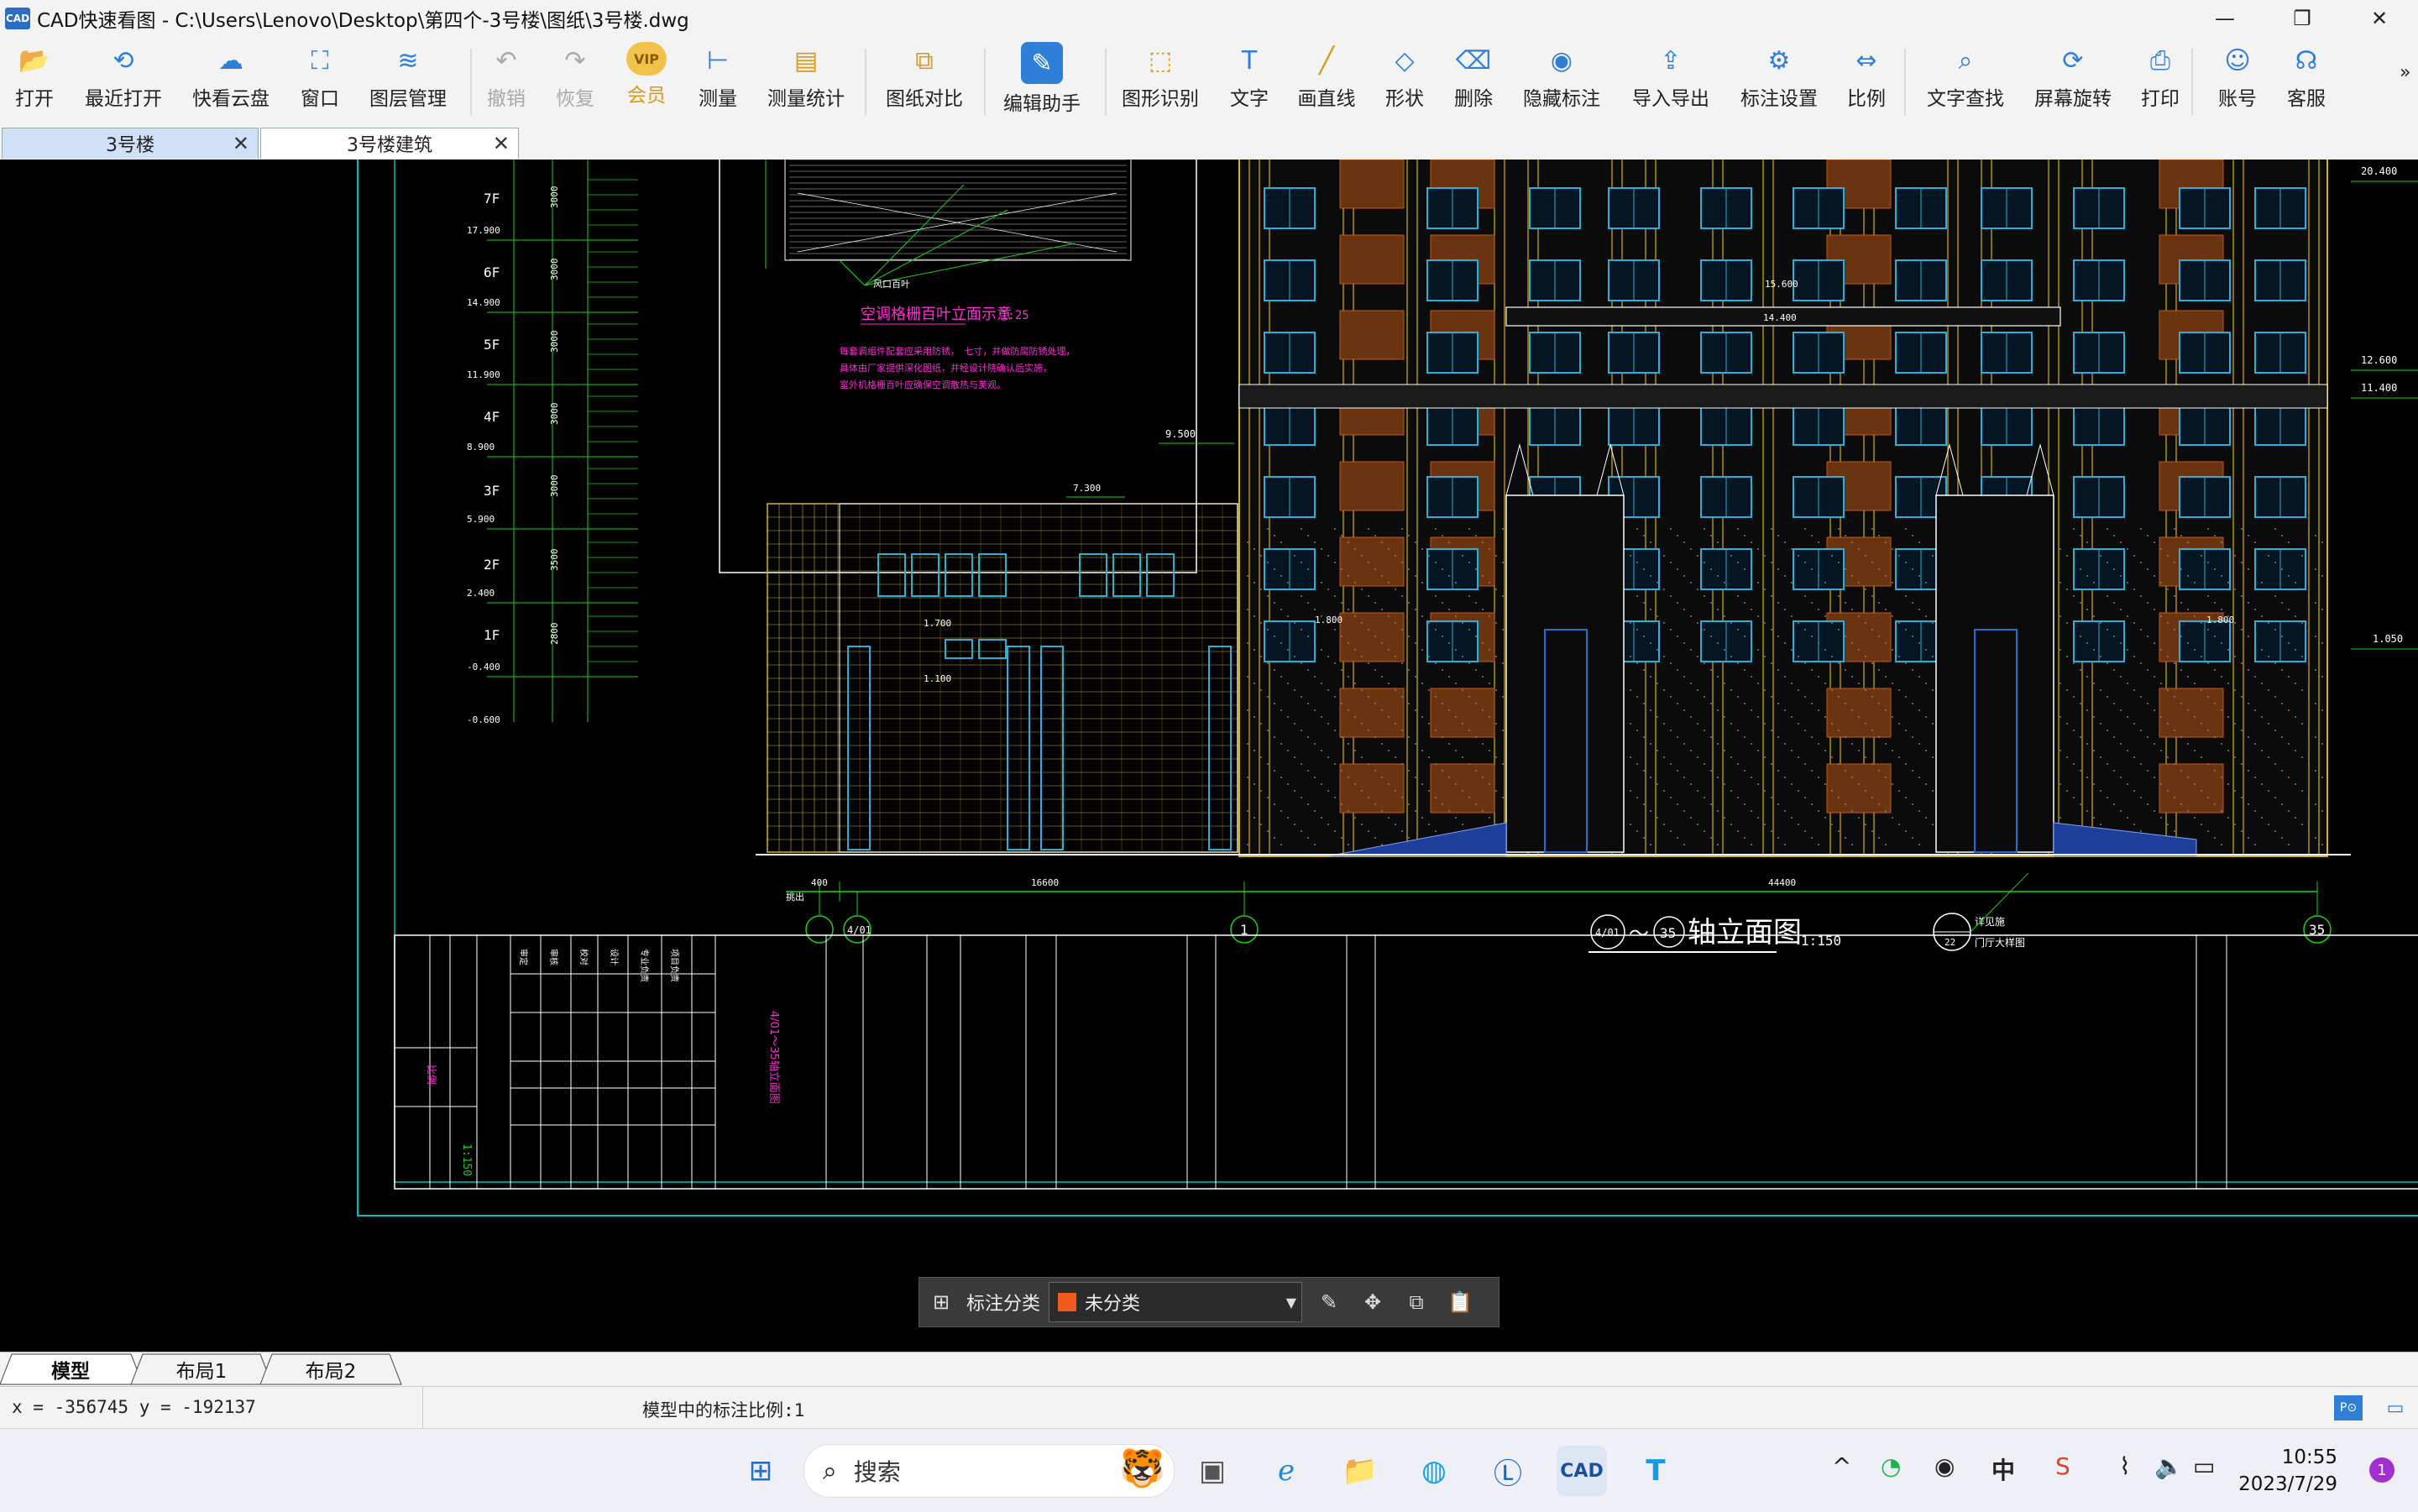 Image resolution: width=2418 pixels, height=1512 pixels. Describe the element at coordinates (1176, 1302) in the screenshot. I see `annotation-category-select: 未分类 ▼` at that location.